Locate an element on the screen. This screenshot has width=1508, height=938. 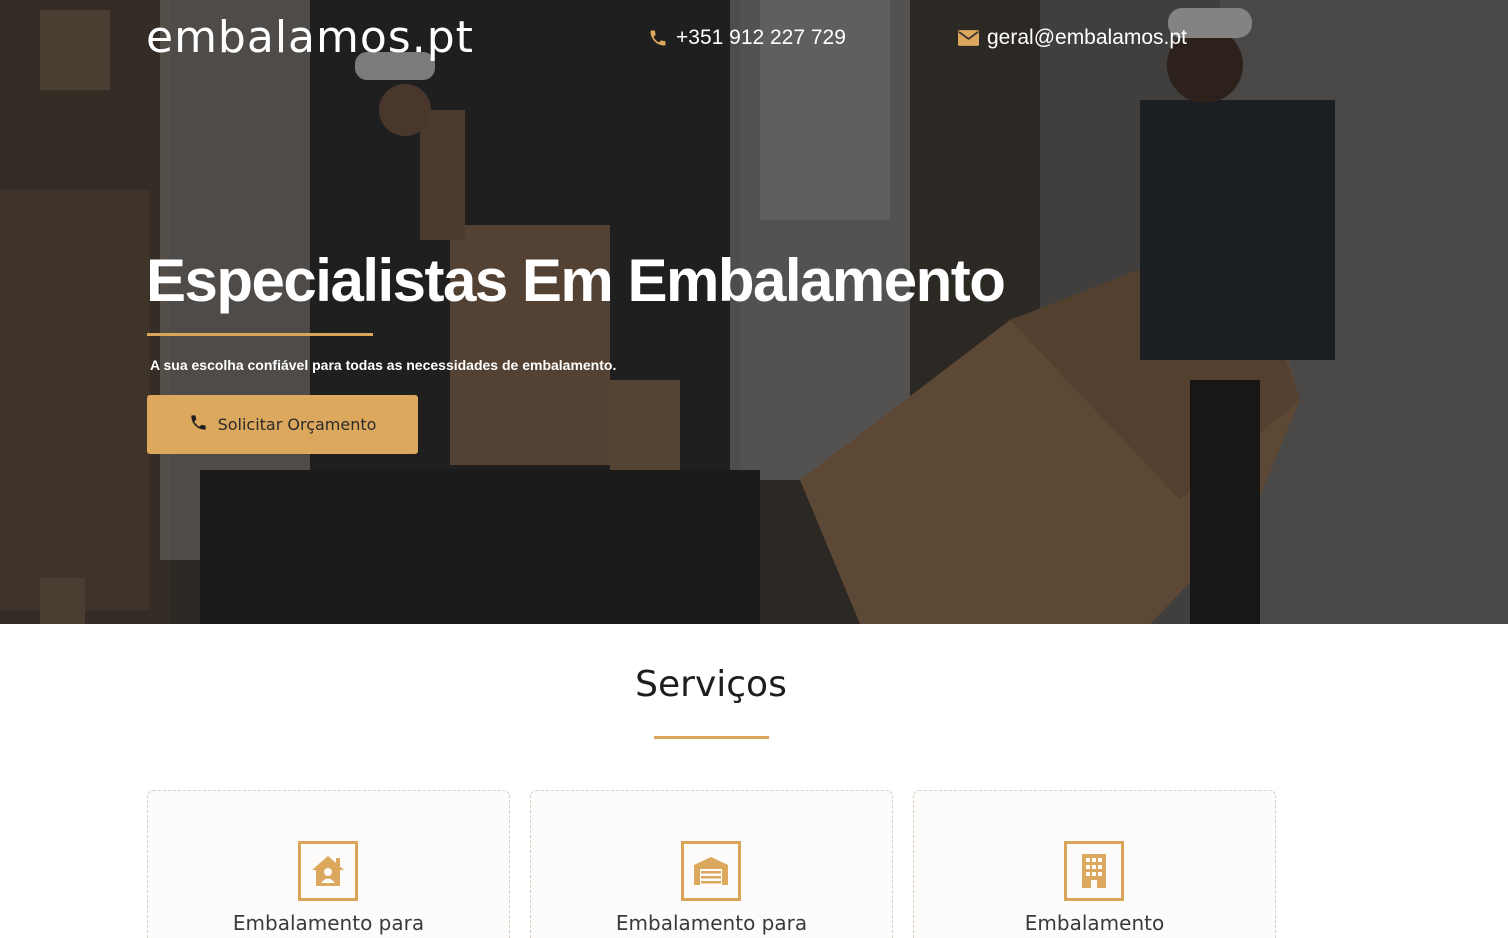
warehouse-icon is located at coordinates (711, 871).